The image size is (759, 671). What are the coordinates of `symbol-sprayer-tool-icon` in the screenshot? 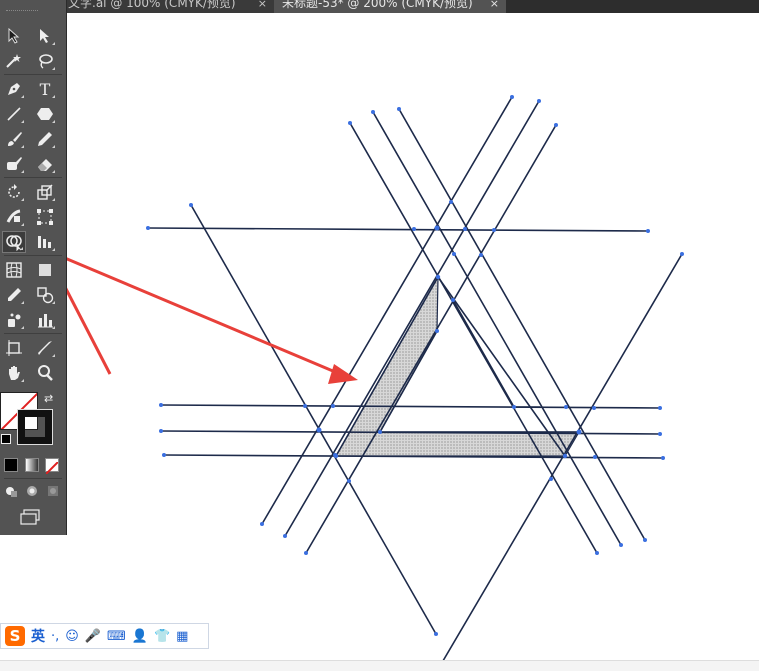 It's located at (14, 320).